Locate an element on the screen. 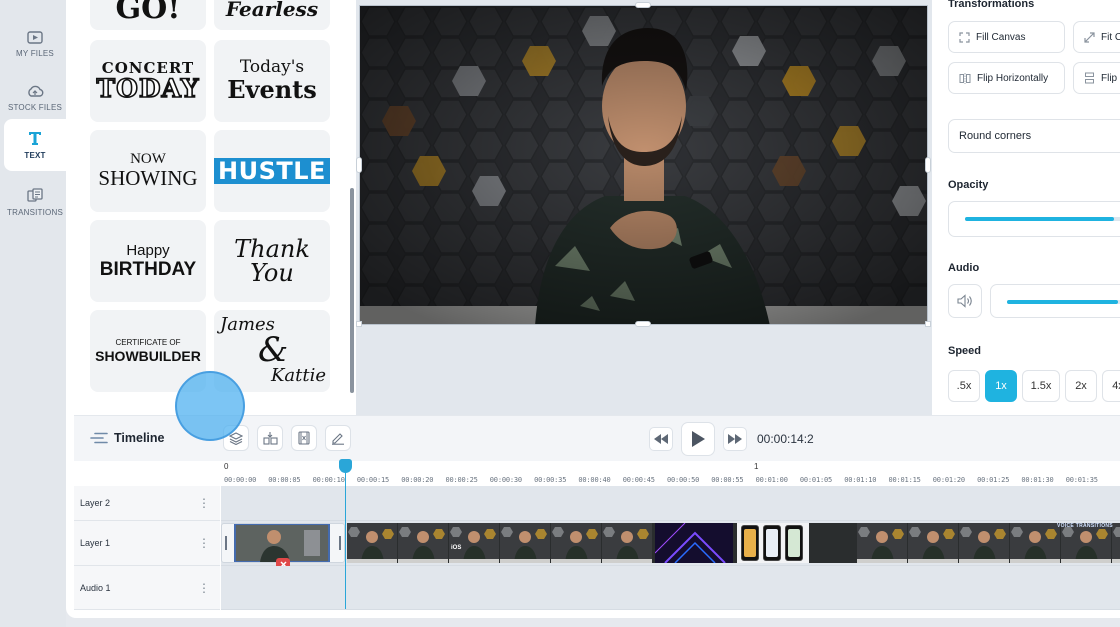 The image size is (1120, 627). speed-button-2x: 2x is located at coordinates (1081, 386).